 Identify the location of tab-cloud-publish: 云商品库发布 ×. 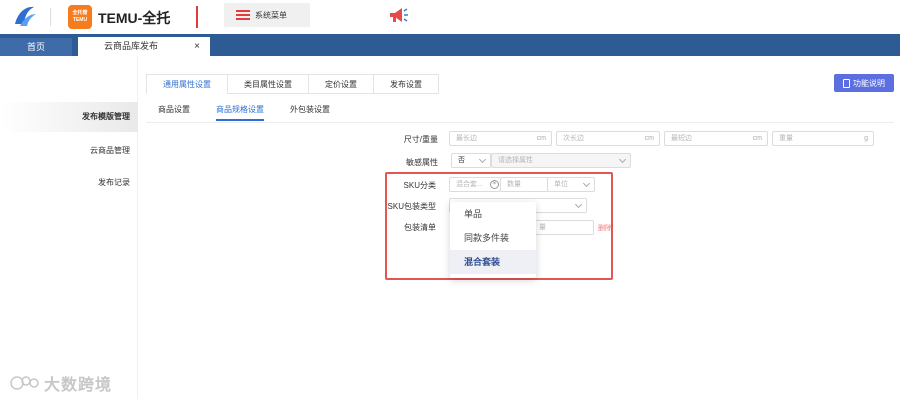
(144, 46).